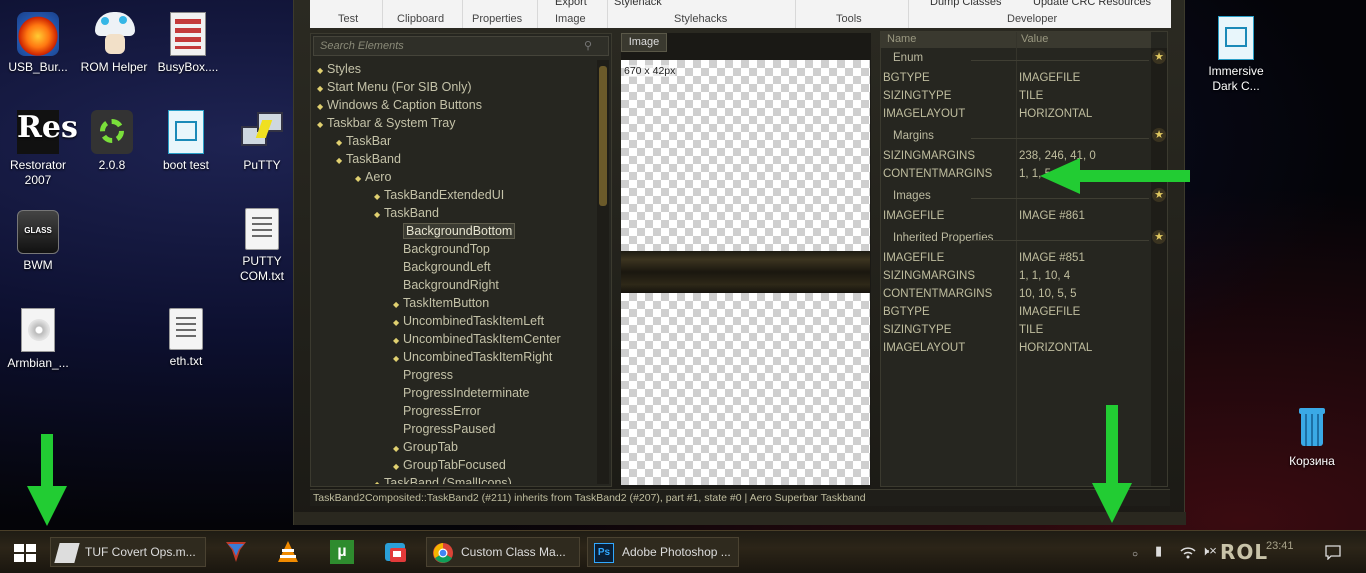 The image size is (1366, 573). Describe the element at coordinates (1209, 551) in the screenshot. I see `volume-muted-icon: 🕨×` at that location.